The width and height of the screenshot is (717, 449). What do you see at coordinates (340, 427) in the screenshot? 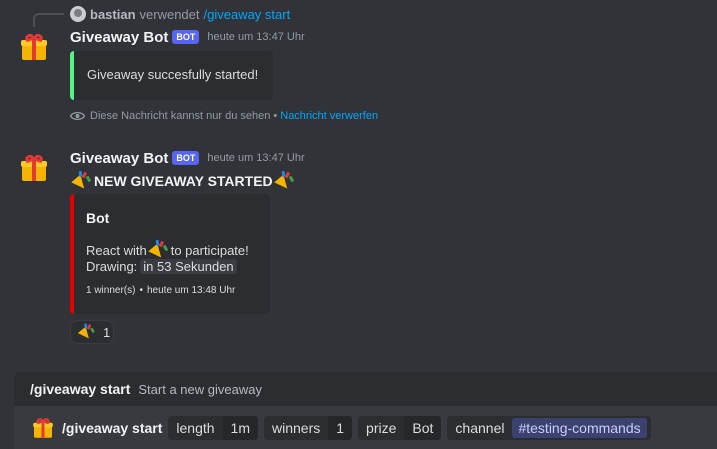
I see `option-value: 1` at bounding box center [340, 427].